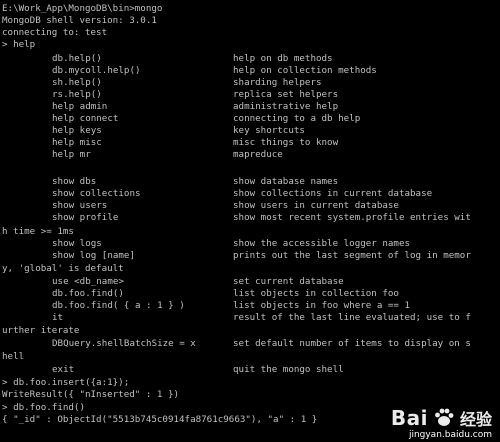 The height and width of the screenshot is (442, 500). Describe the element at coordinates (19, 44) in the screenshot. I see `console-line-help-cmd: > help` at that location.